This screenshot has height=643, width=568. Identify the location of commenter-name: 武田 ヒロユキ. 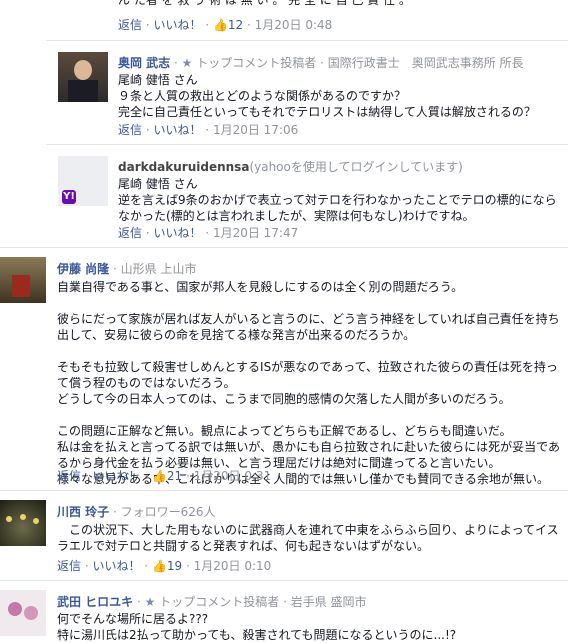
(95, 602).